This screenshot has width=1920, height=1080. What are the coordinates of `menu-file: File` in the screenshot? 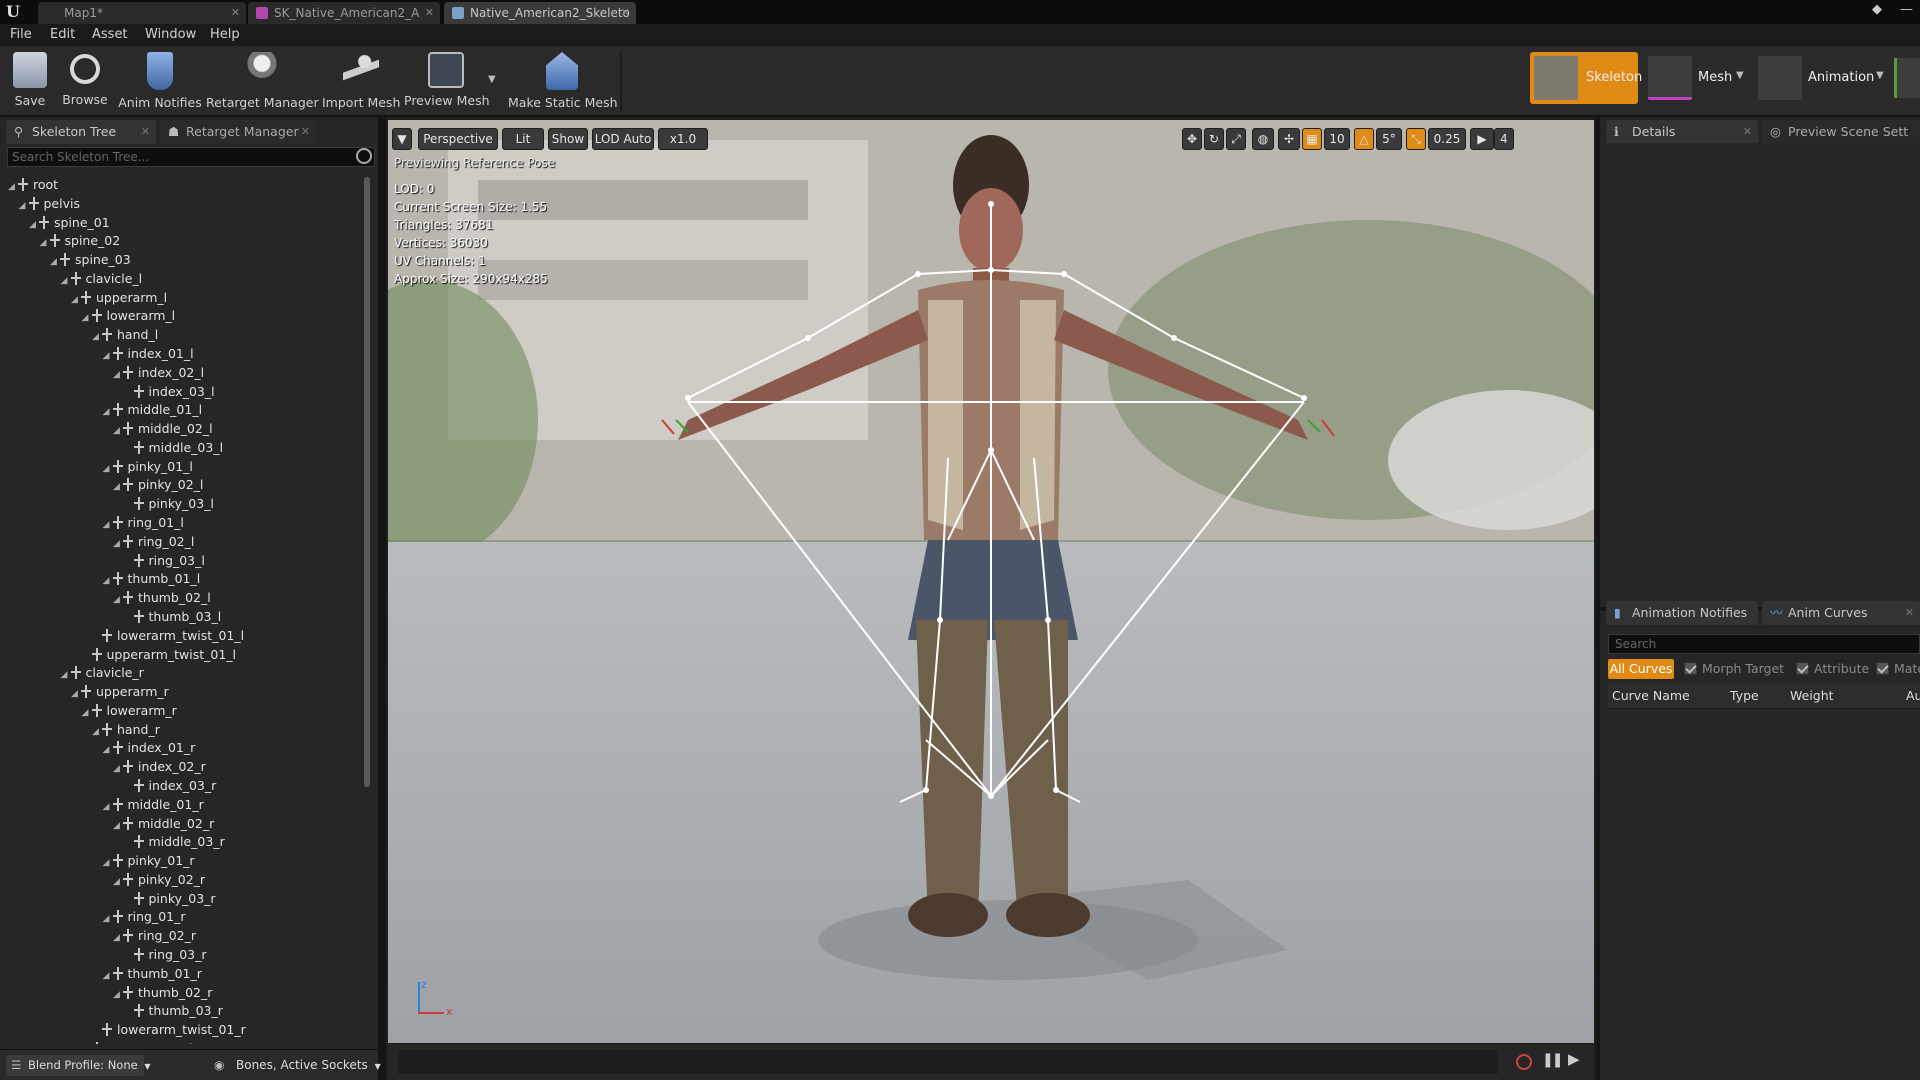 It's located at (21, 34).